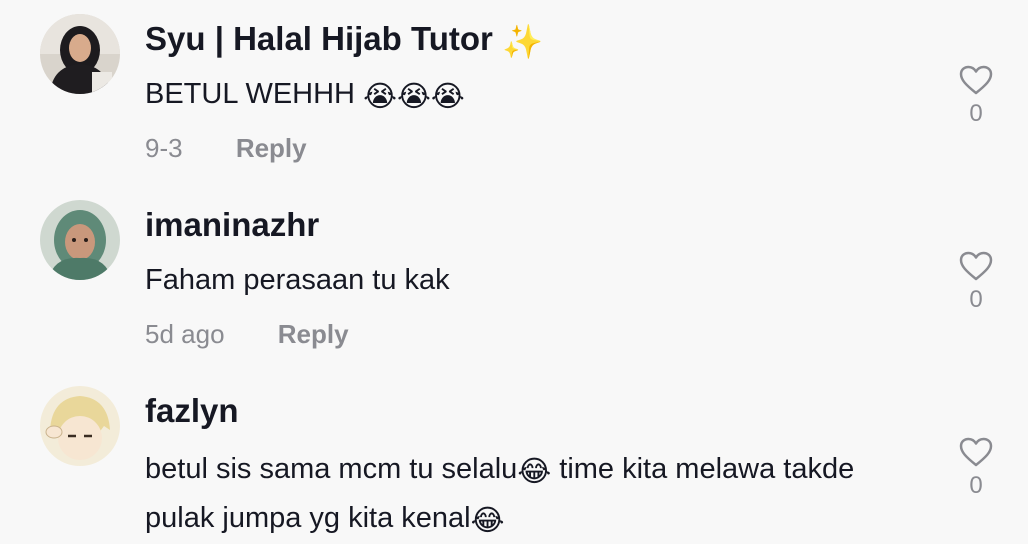  I want to click on sparkles-icon: ✨, so click(523, 41).